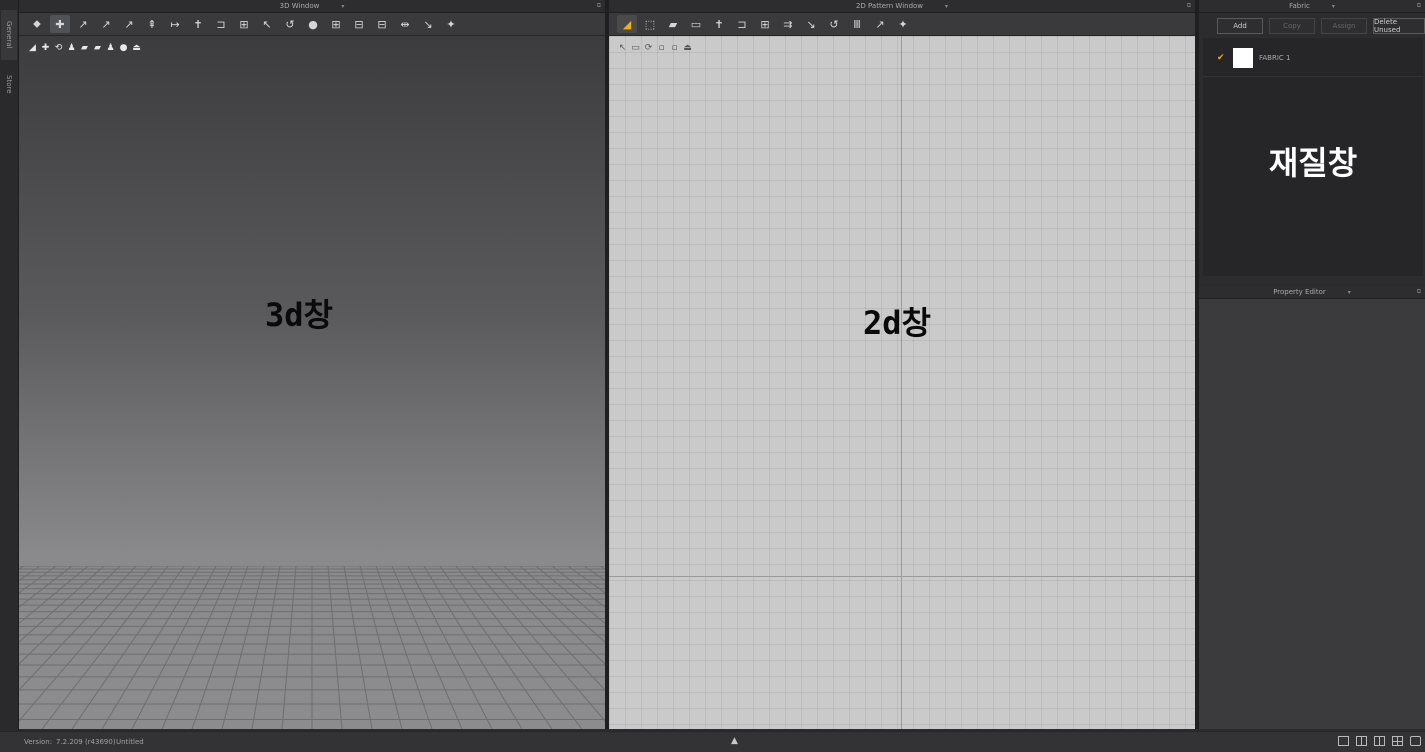 Image resolution: width=1425 pixels, height=752 pixels. I want to click on layout-quad-icon, so click(1397, 741).